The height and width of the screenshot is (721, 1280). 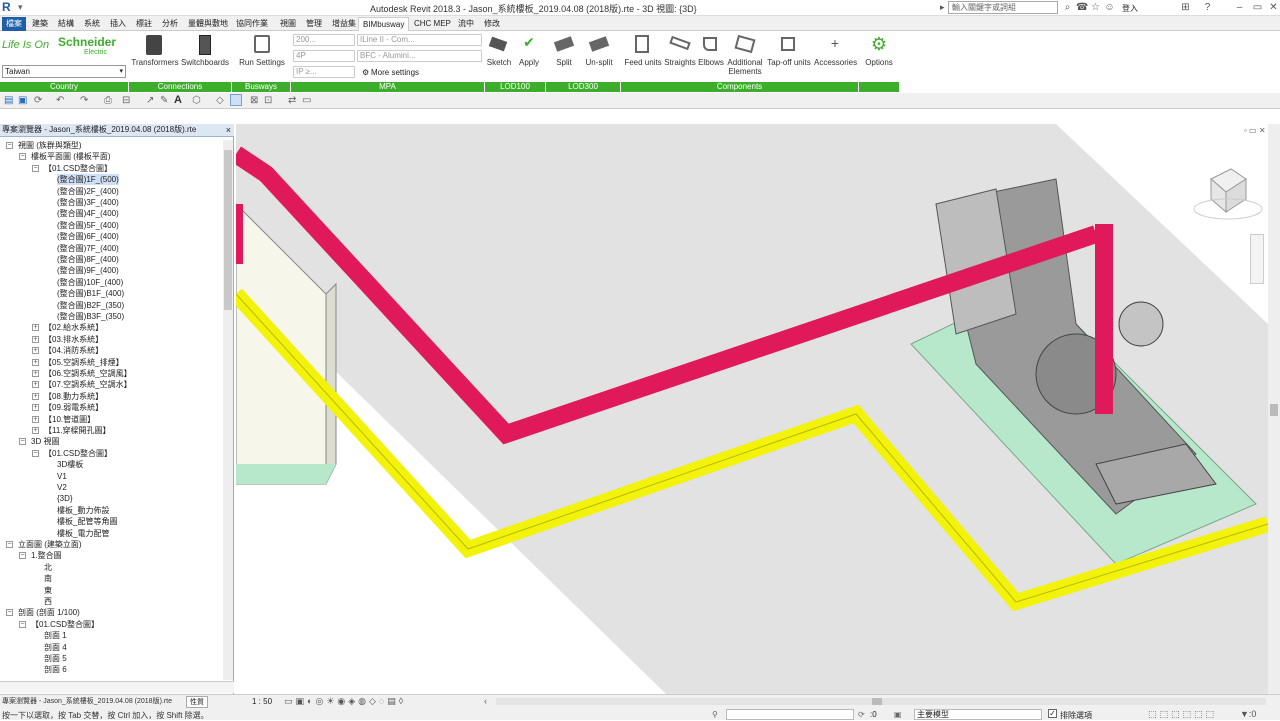 What do you see at coordinates (262, 701) in the screenshot?
I see `view-scale: 1 : 50` at bounding box center [262, 701].